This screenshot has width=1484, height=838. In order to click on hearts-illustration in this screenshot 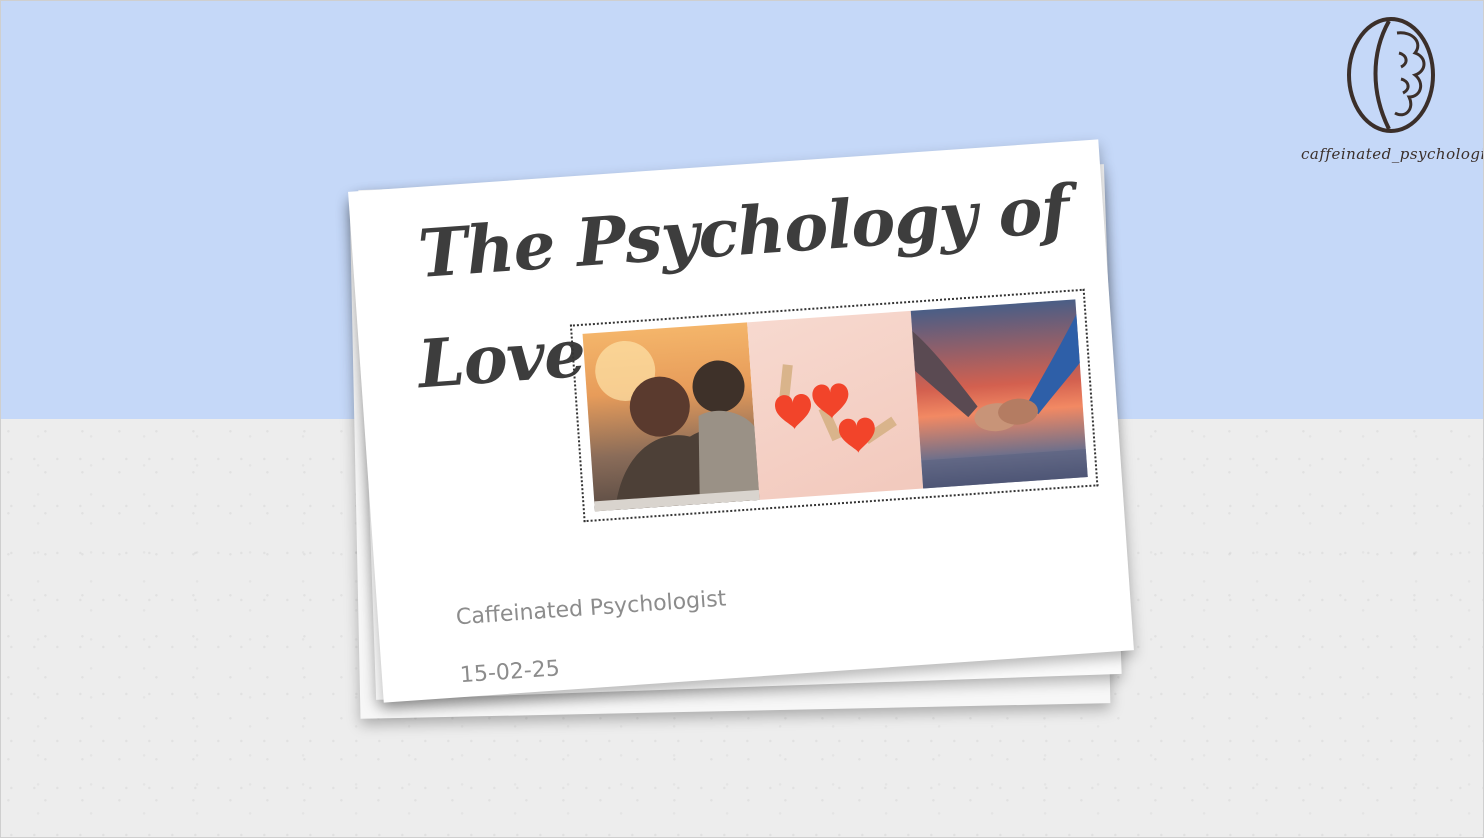, I will do `click(836, 408)`.